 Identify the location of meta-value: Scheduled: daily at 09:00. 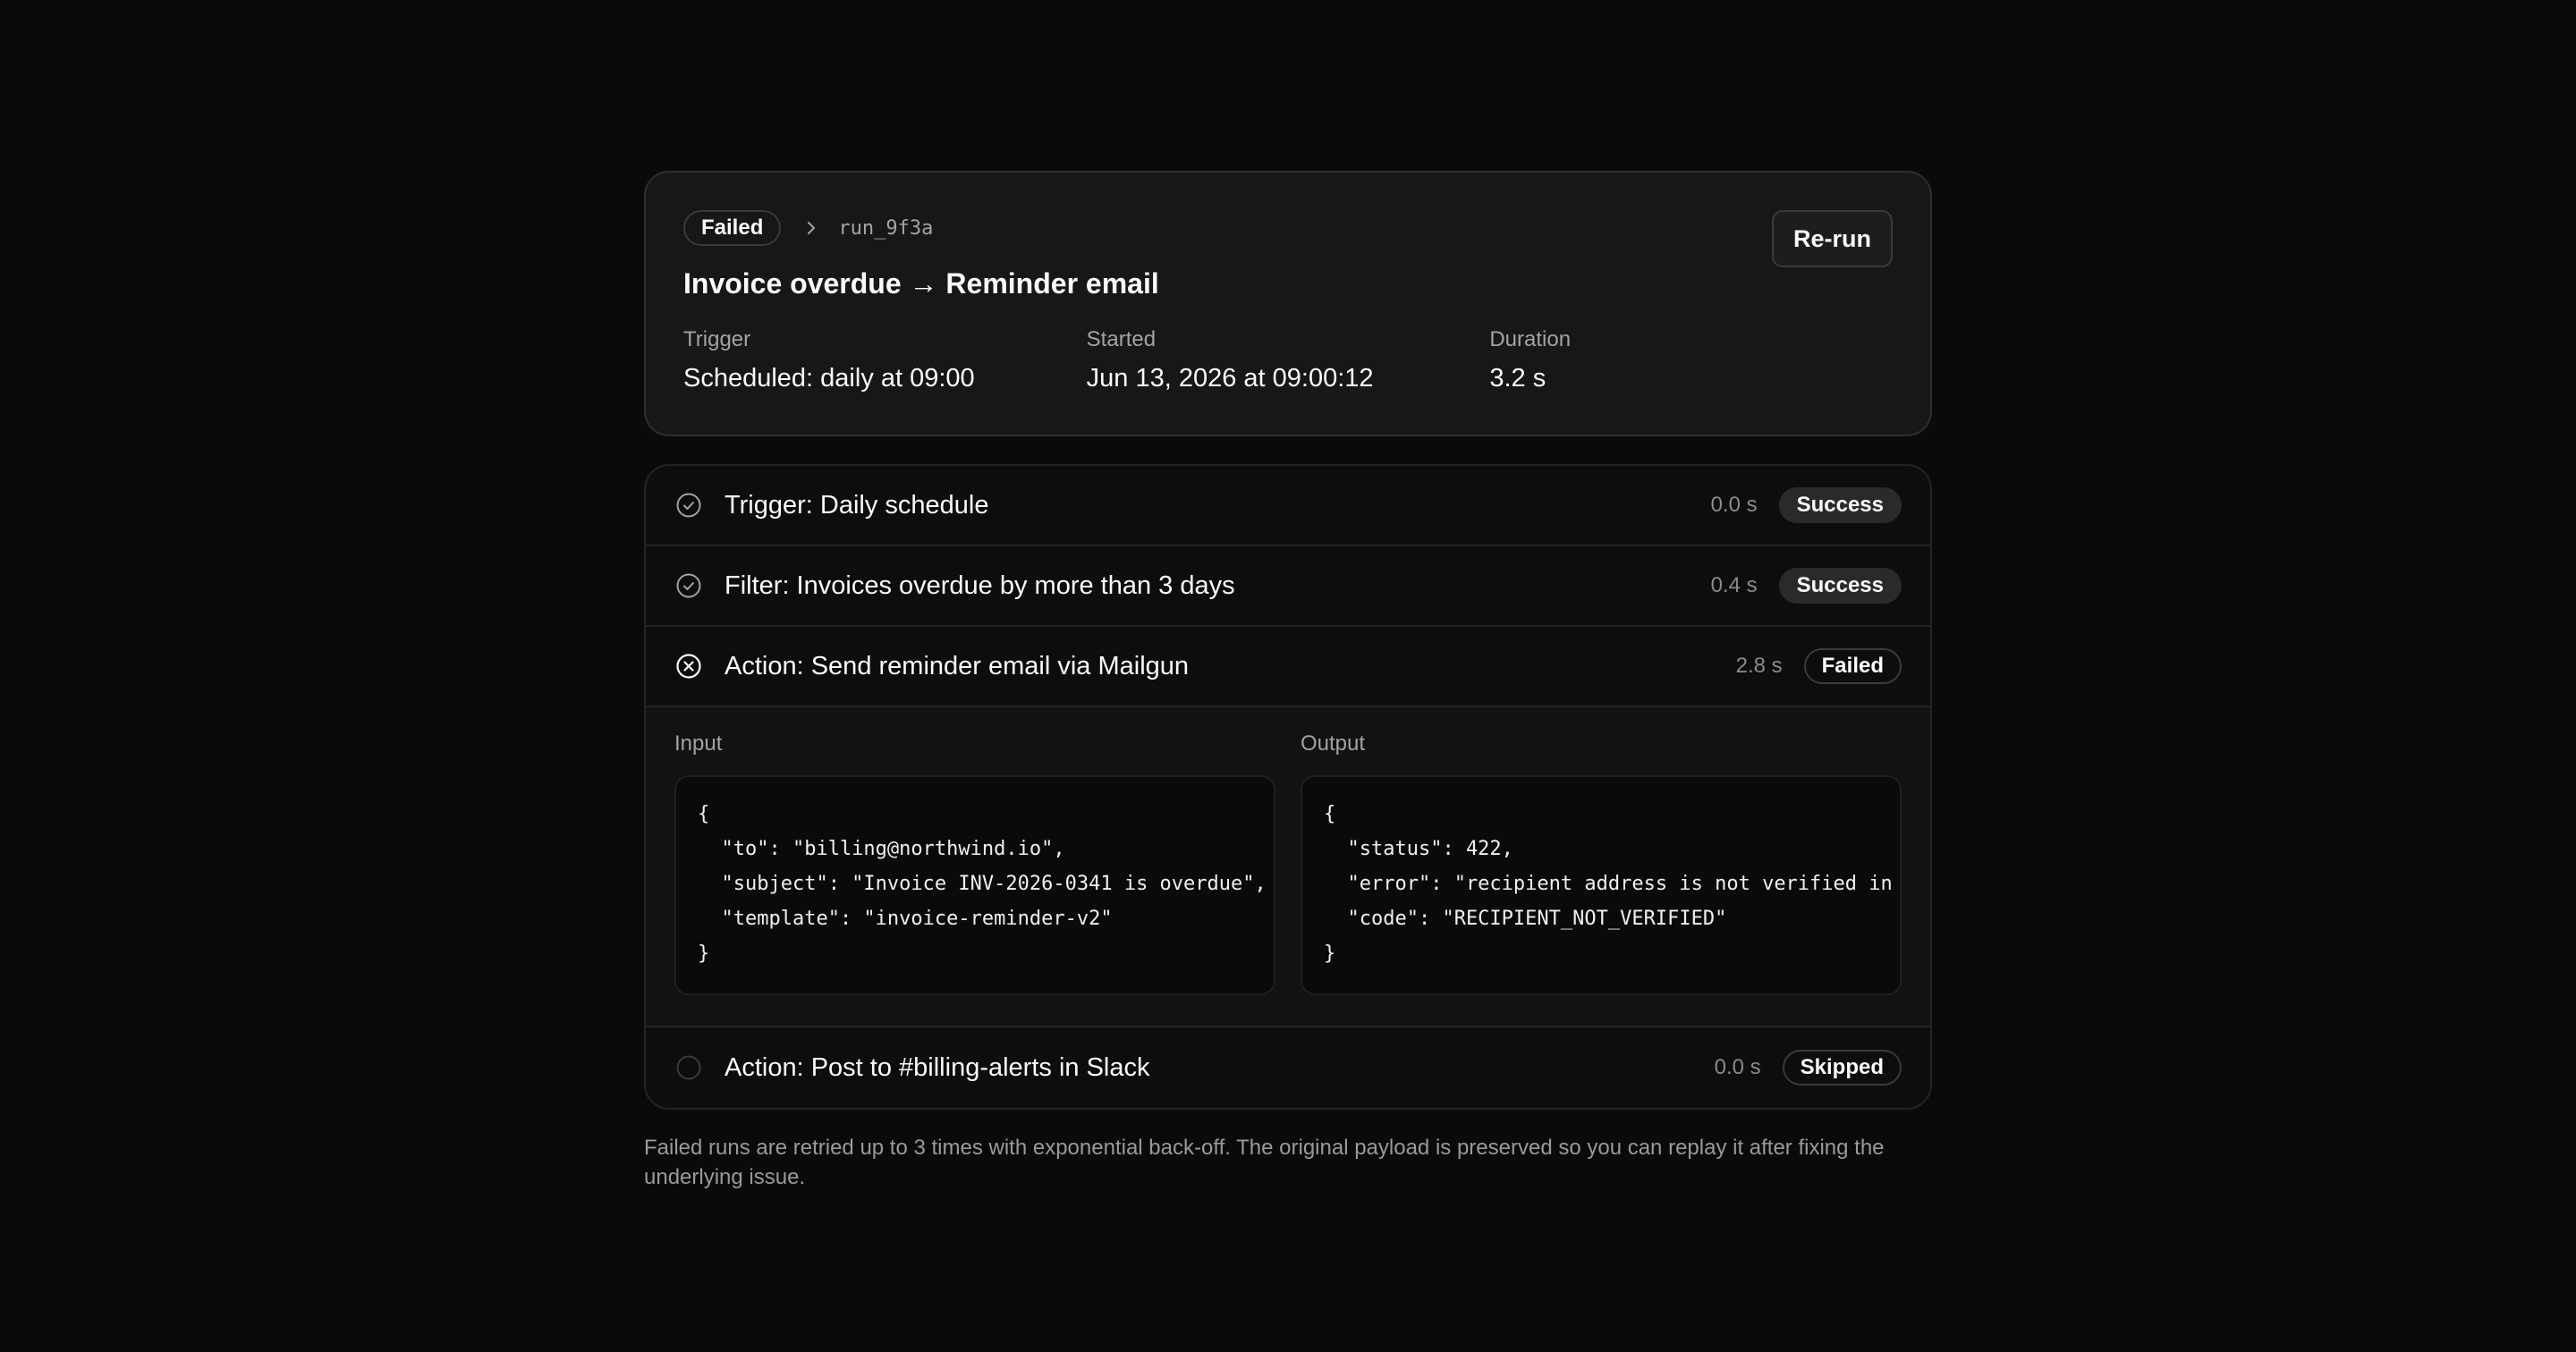
(829, 378).